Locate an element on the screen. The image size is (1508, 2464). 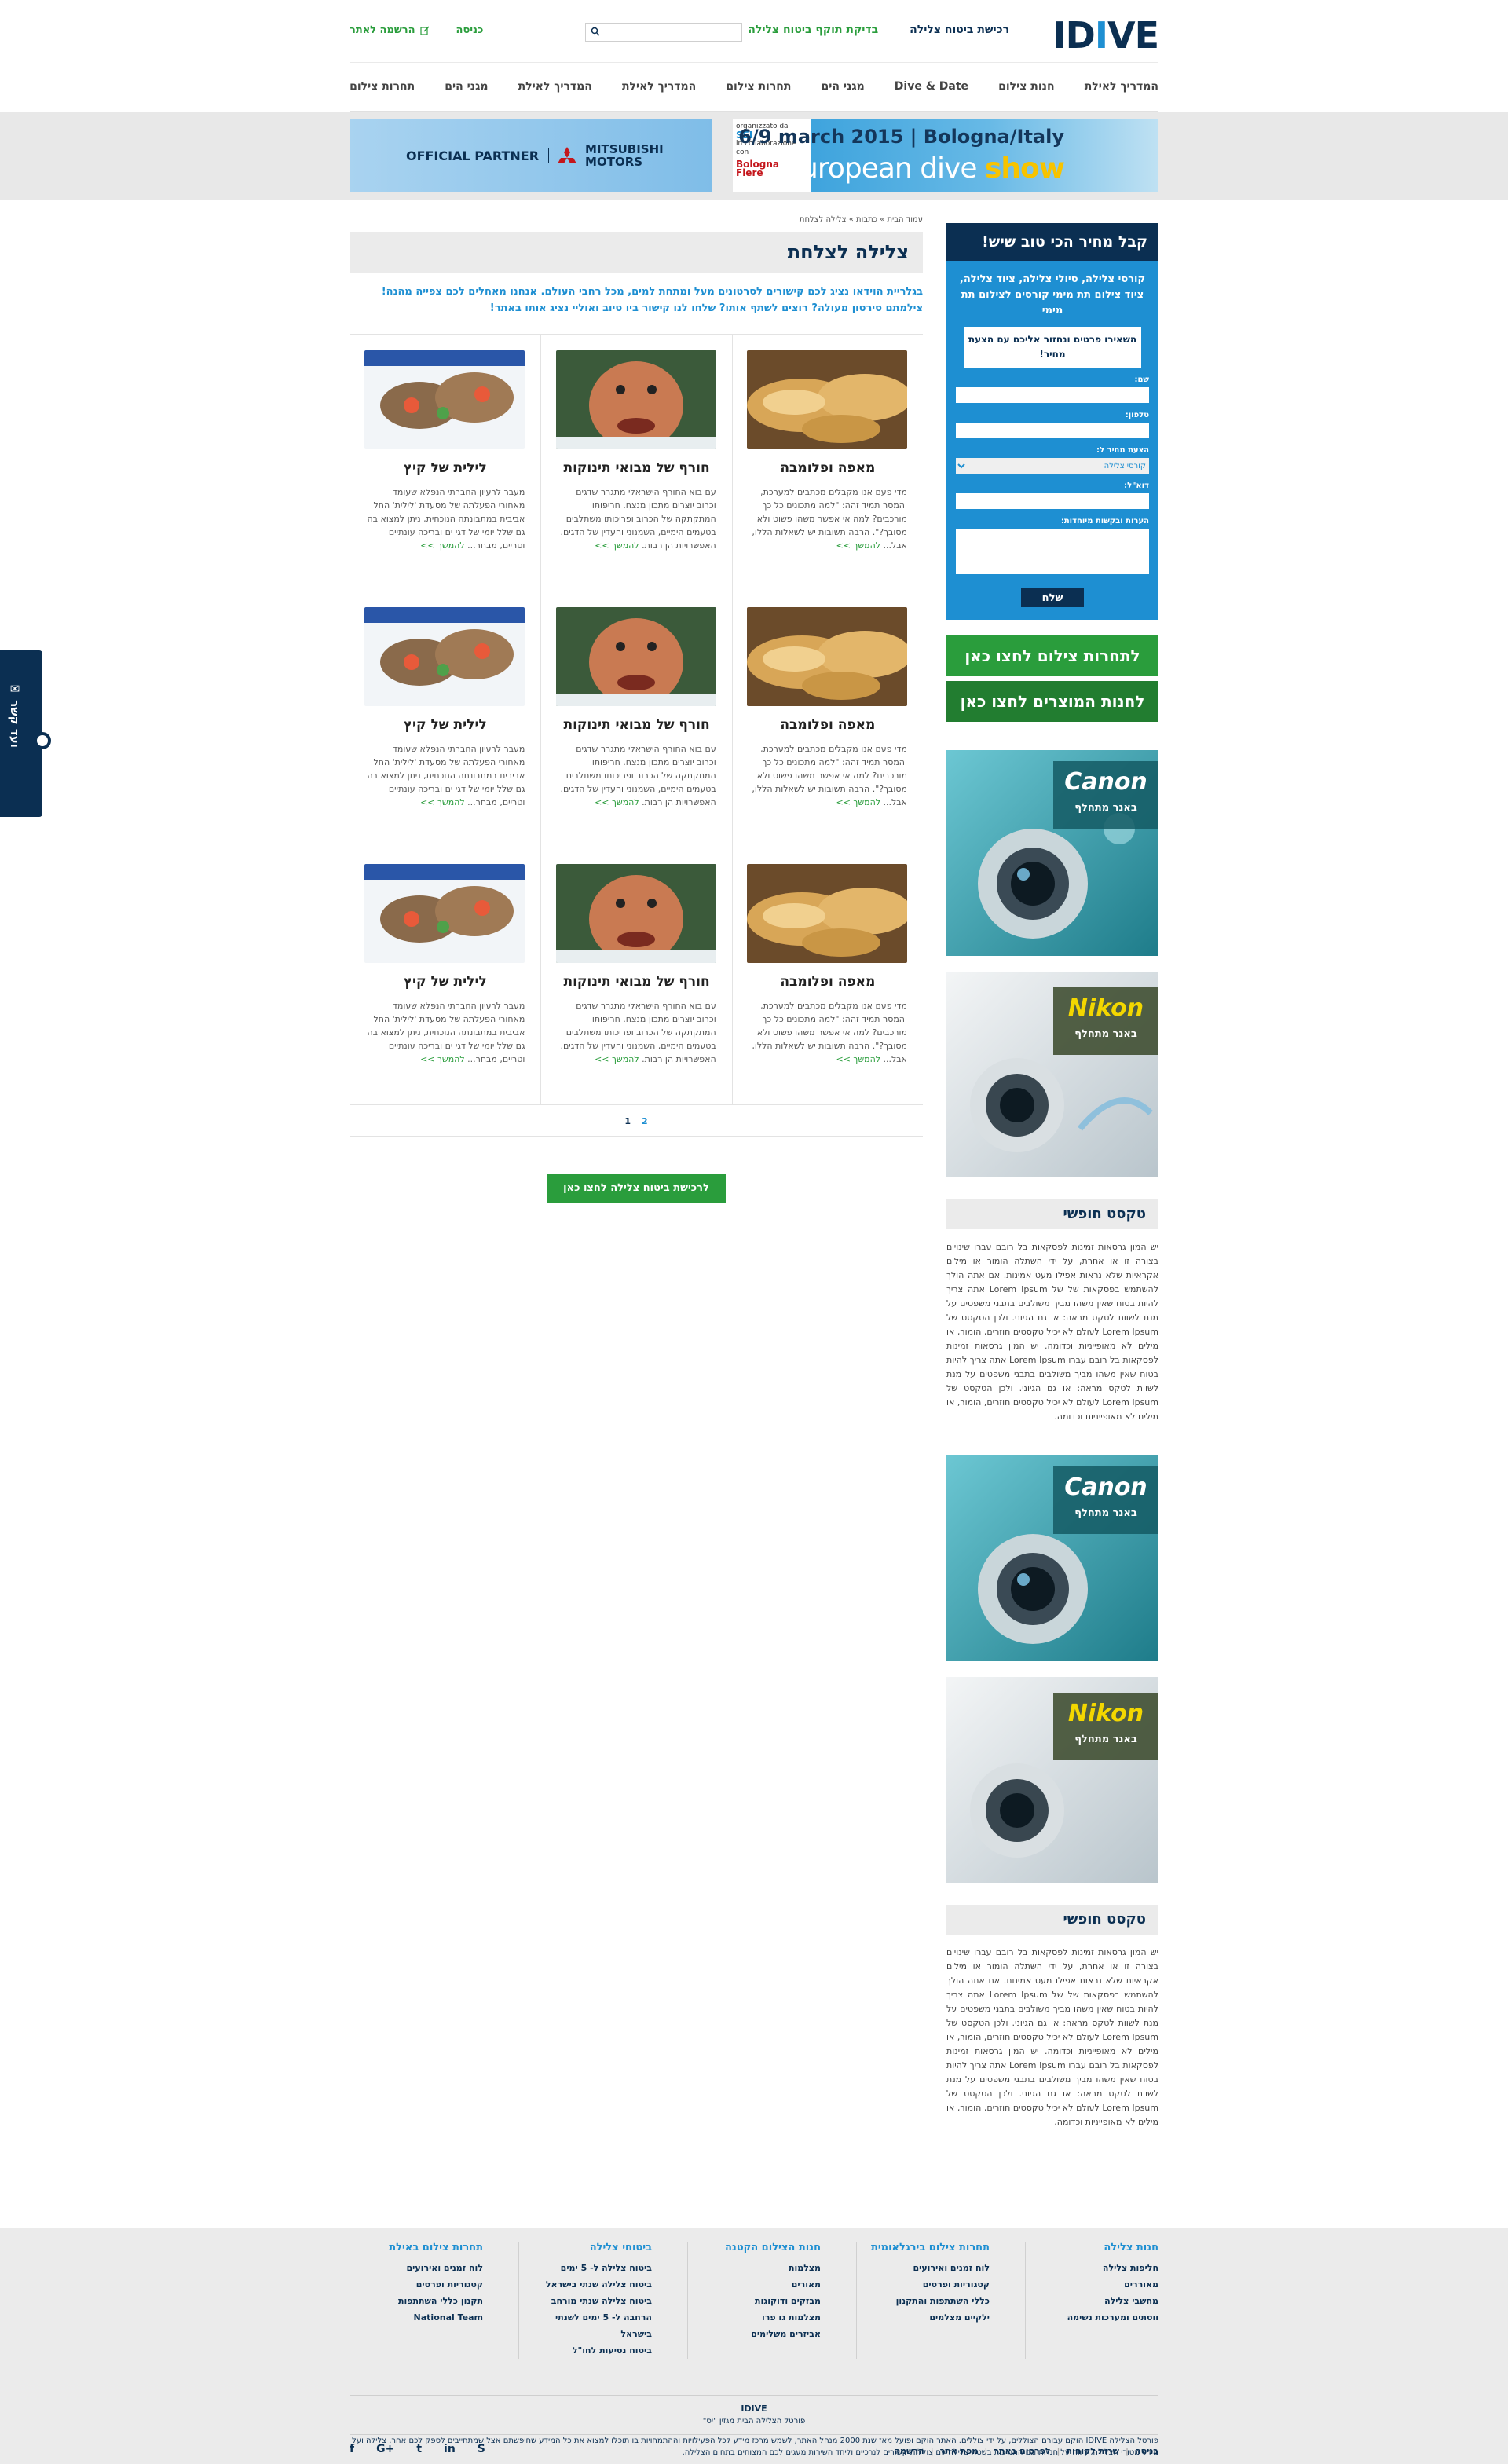
nav-item: חנות צילום is located at coordinates (1026, 86).